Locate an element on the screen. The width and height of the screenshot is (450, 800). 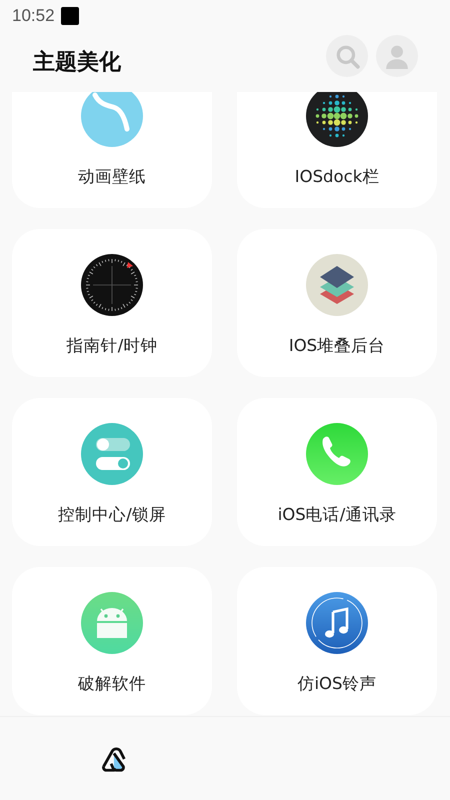
layers-icon is located at coordinates (337, 285).